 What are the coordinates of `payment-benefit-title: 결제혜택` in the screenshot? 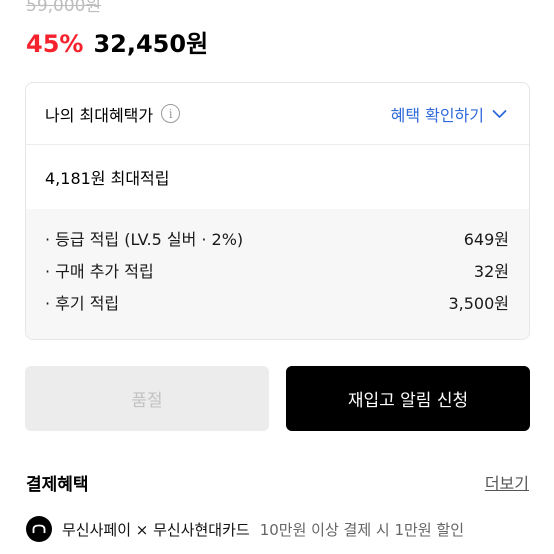 It's located at (57, 485).